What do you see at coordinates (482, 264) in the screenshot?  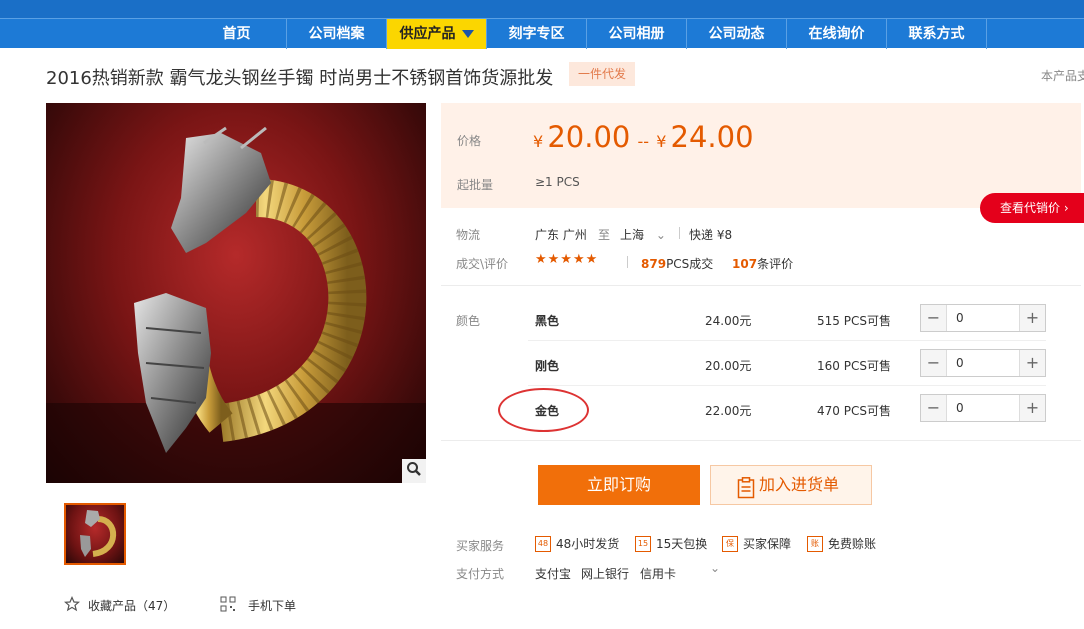 I see `deals-reviews-label: 成交\评价` at bounding box center [482, 264].